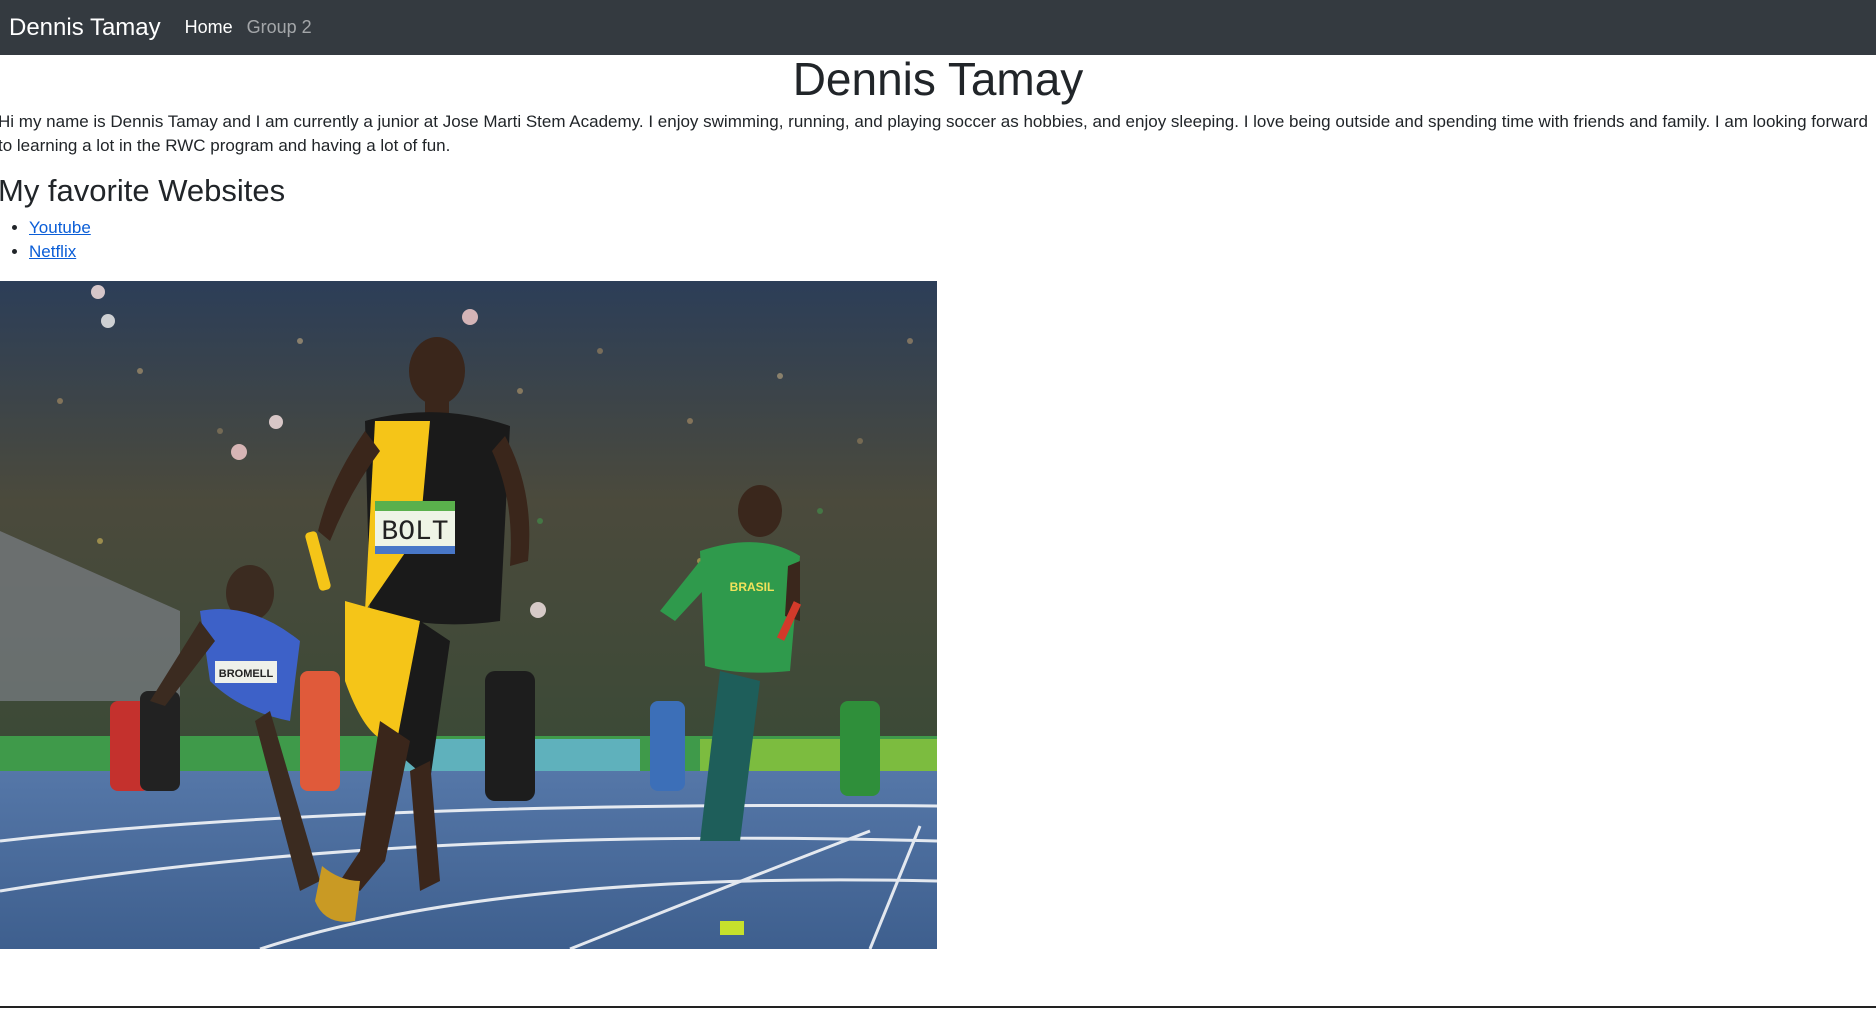 Image resolution: width=1876 pixels, height=1009 pixels. Describe the element at coordinates (246, 674) in the screenshot. I see `bib-bromell: BROMELL` at that location.